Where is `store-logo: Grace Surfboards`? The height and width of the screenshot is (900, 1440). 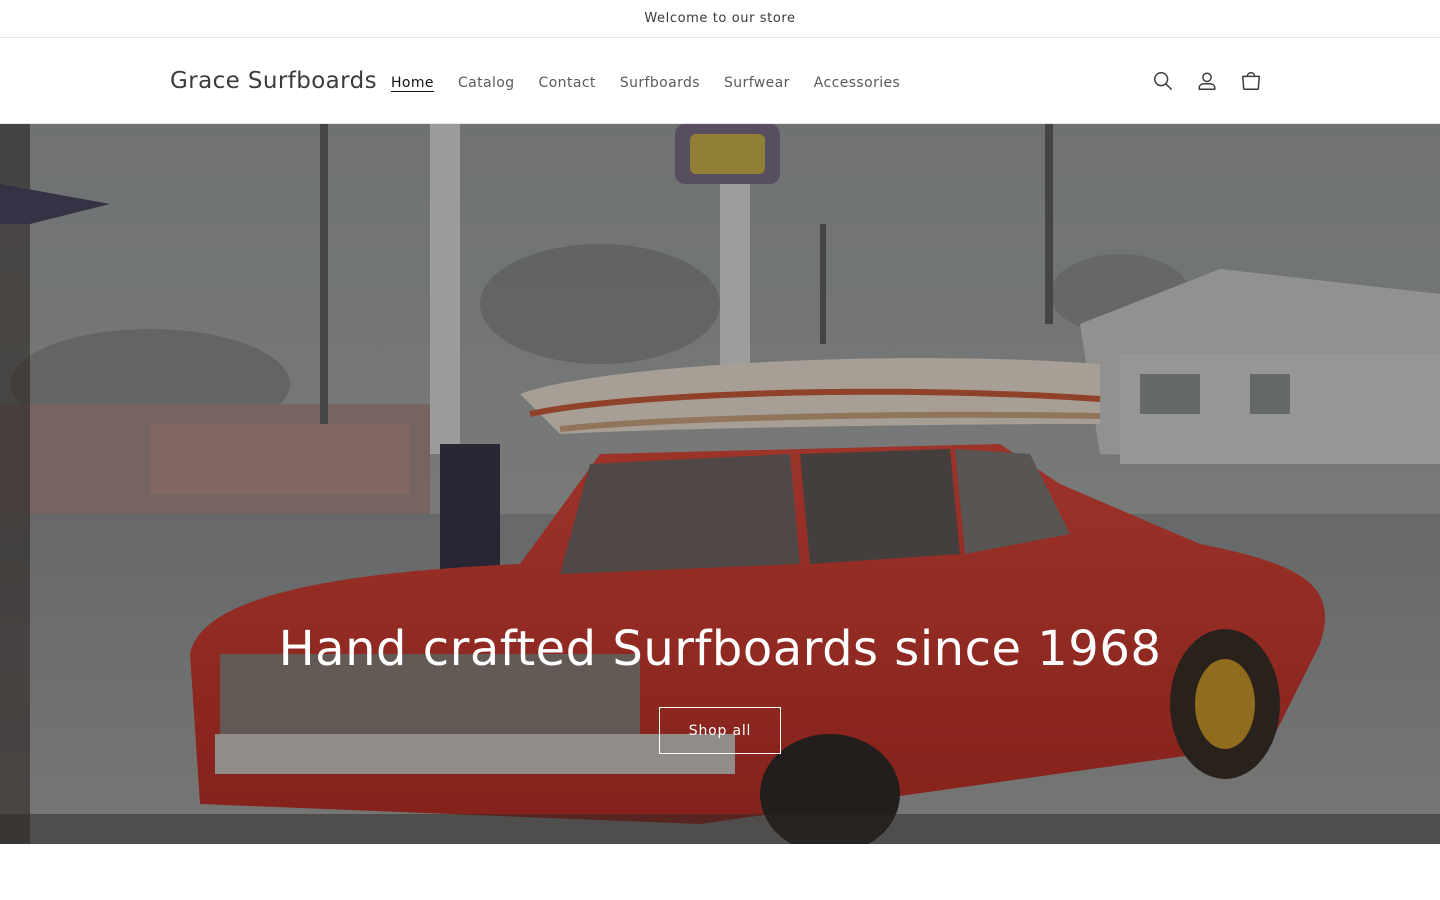 store-logo: Grace Surfboards is located at coordinates (273, 81).